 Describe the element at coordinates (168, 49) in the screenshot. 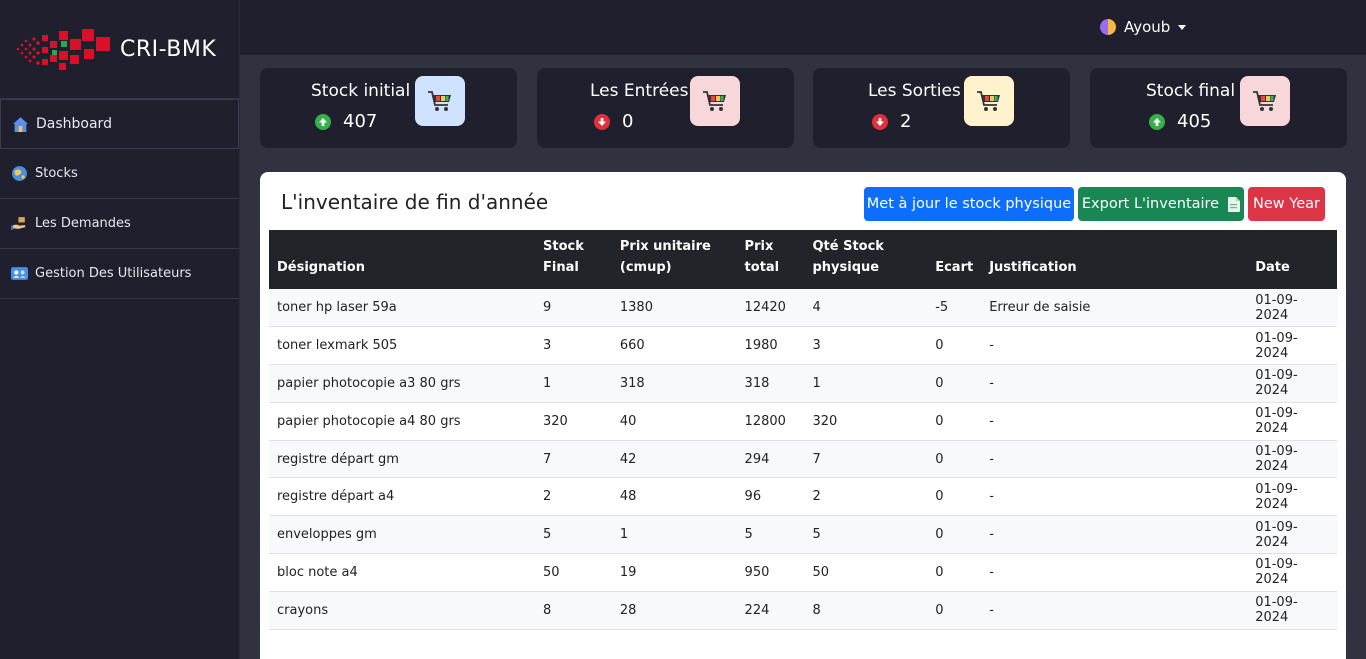

I see `brand-name: CRI-BMK` at that location.